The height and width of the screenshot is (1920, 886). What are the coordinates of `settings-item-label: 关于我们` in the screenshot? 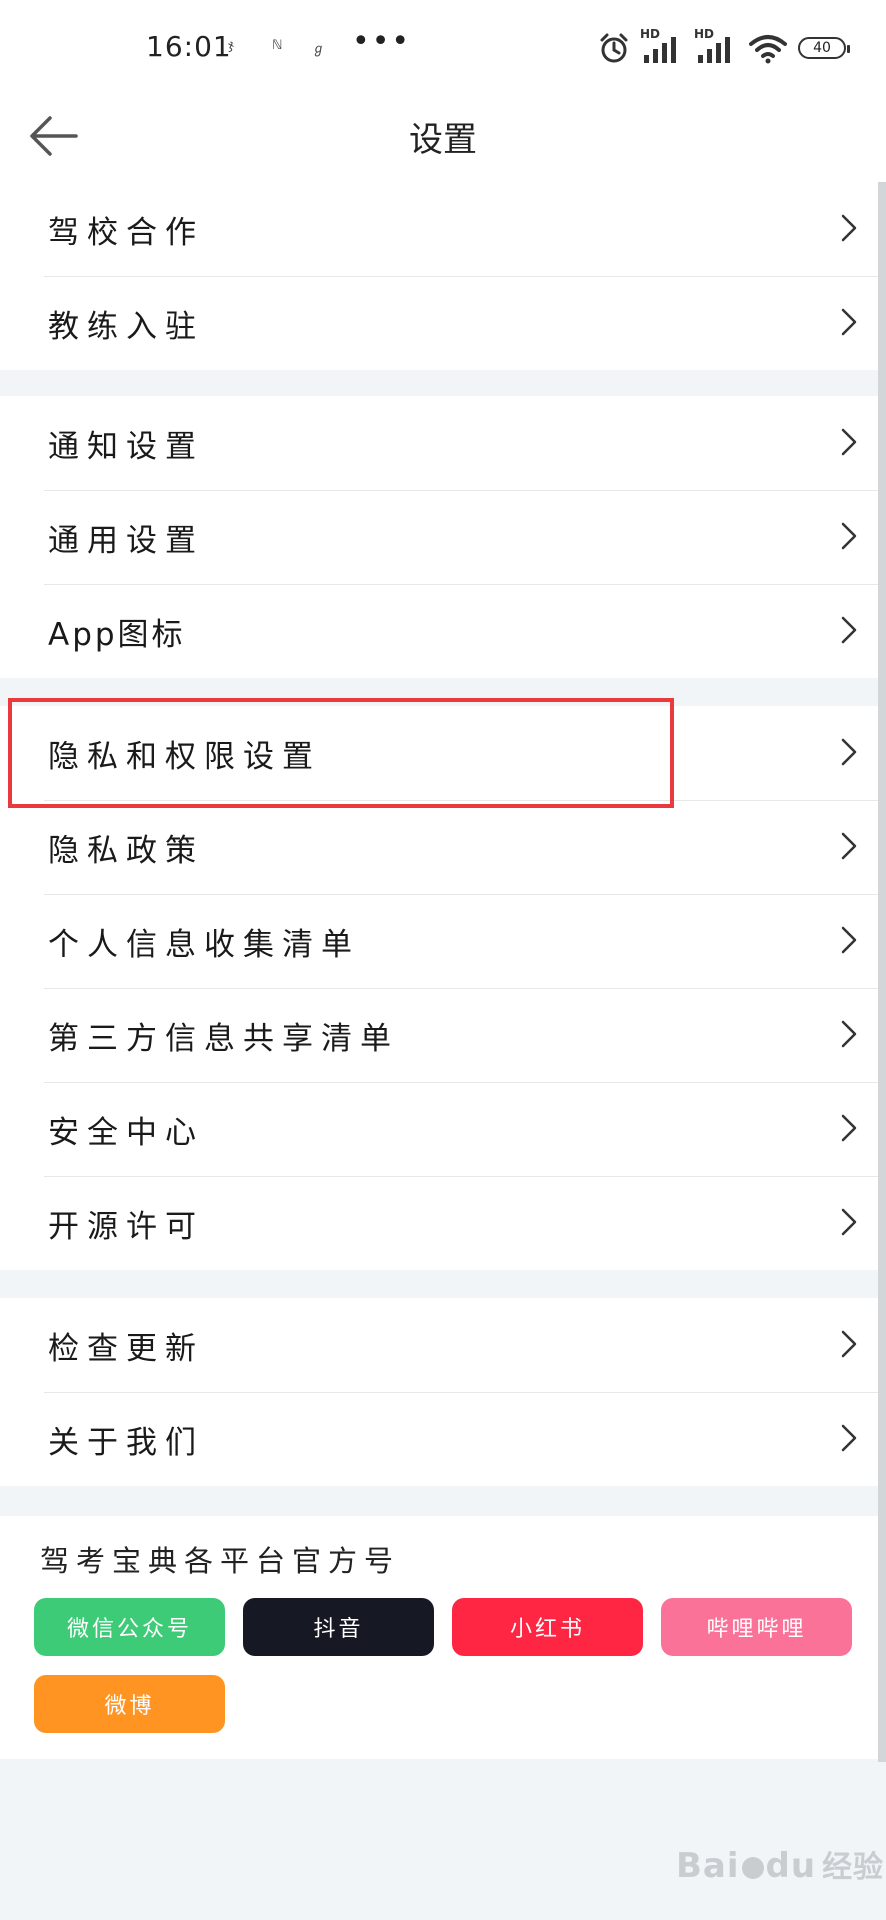 It's located at (126, 1442).